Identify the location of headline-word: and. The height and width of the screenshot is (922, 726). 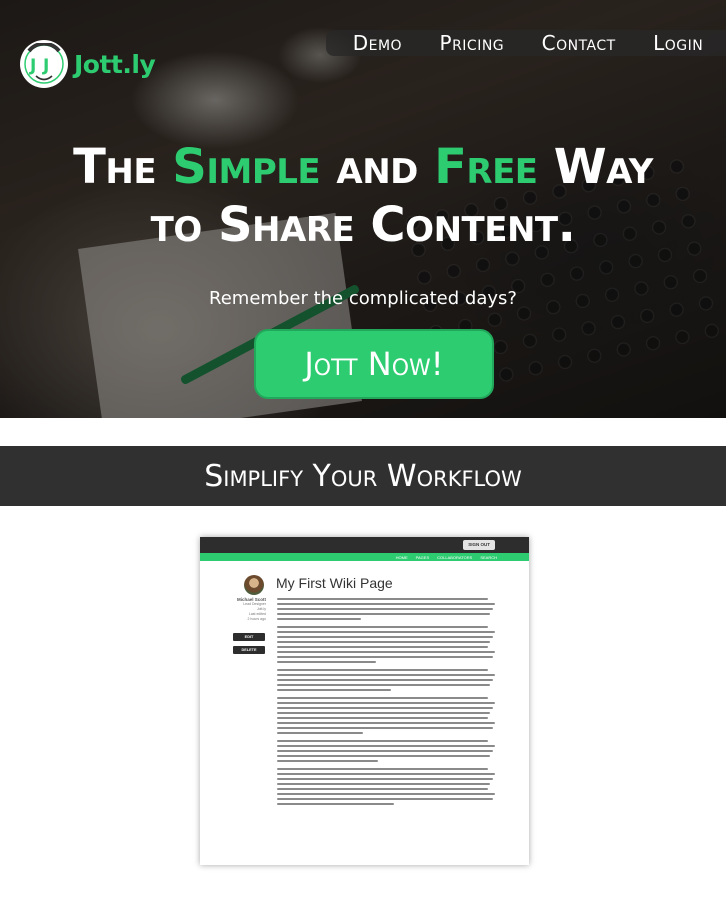
(377, 167).